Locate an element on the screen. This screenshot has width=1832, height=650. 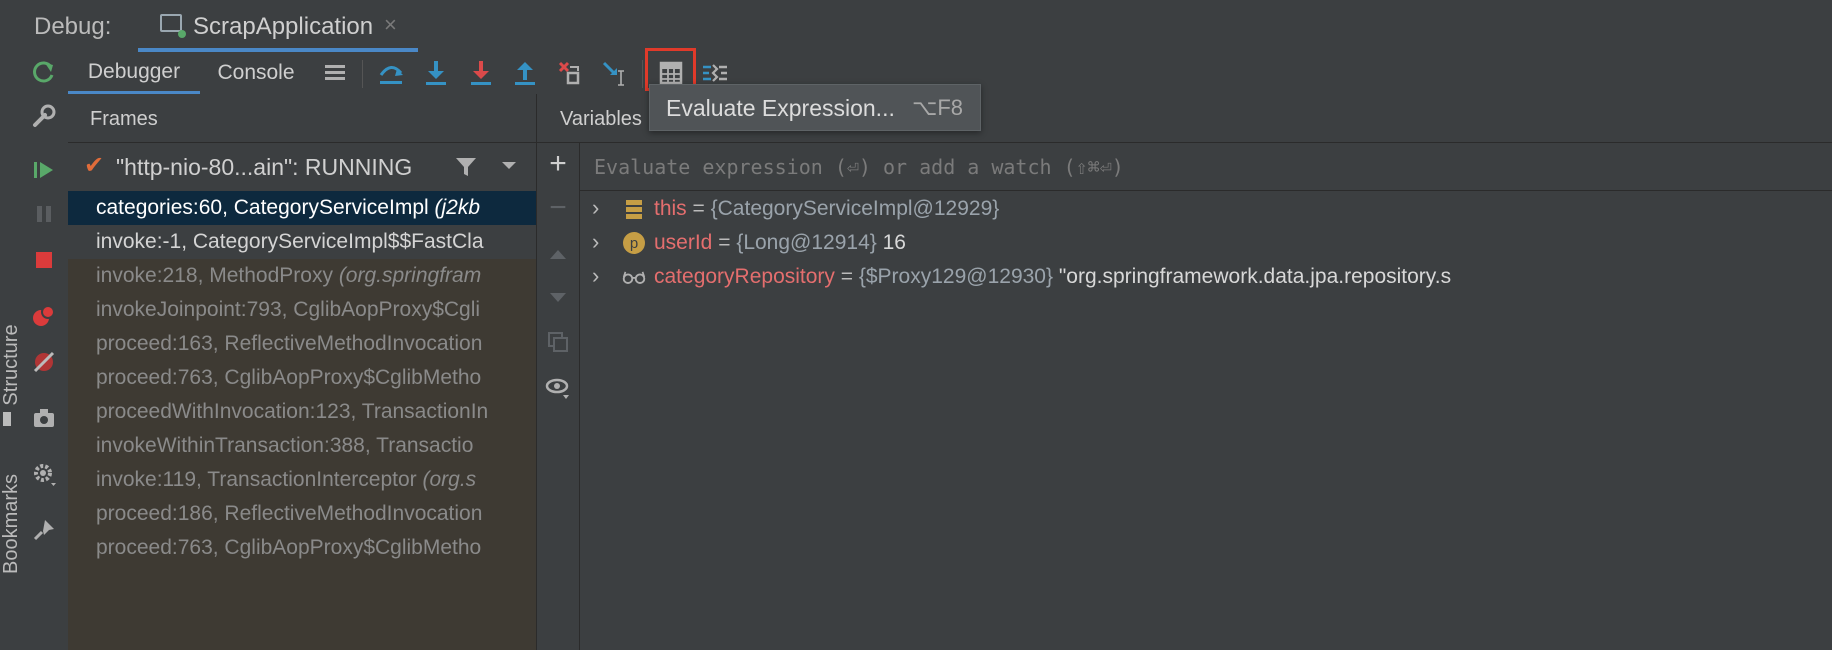
frame-row: invoke:-1, CategoryServiceImpl$$FastCla is located at coordinates (302, 242).